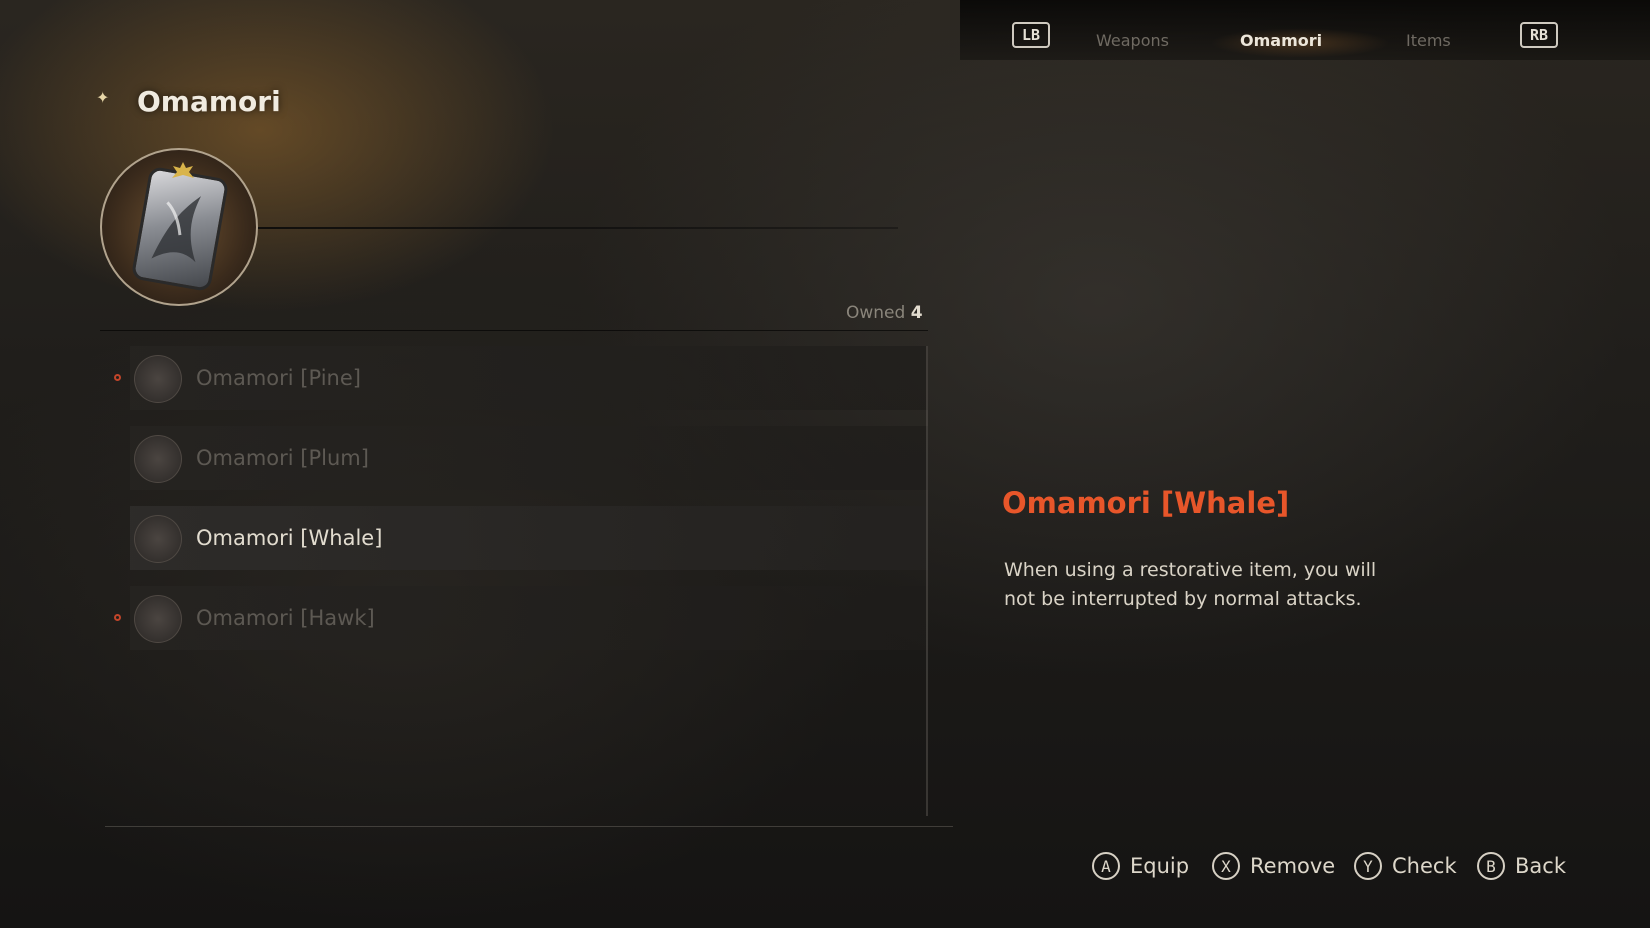  What do you see at coordinates (521, 618) in the screenshot?
I see `list-item-hawk: Omamori [Hawk]` at bounding box center [521, 618].